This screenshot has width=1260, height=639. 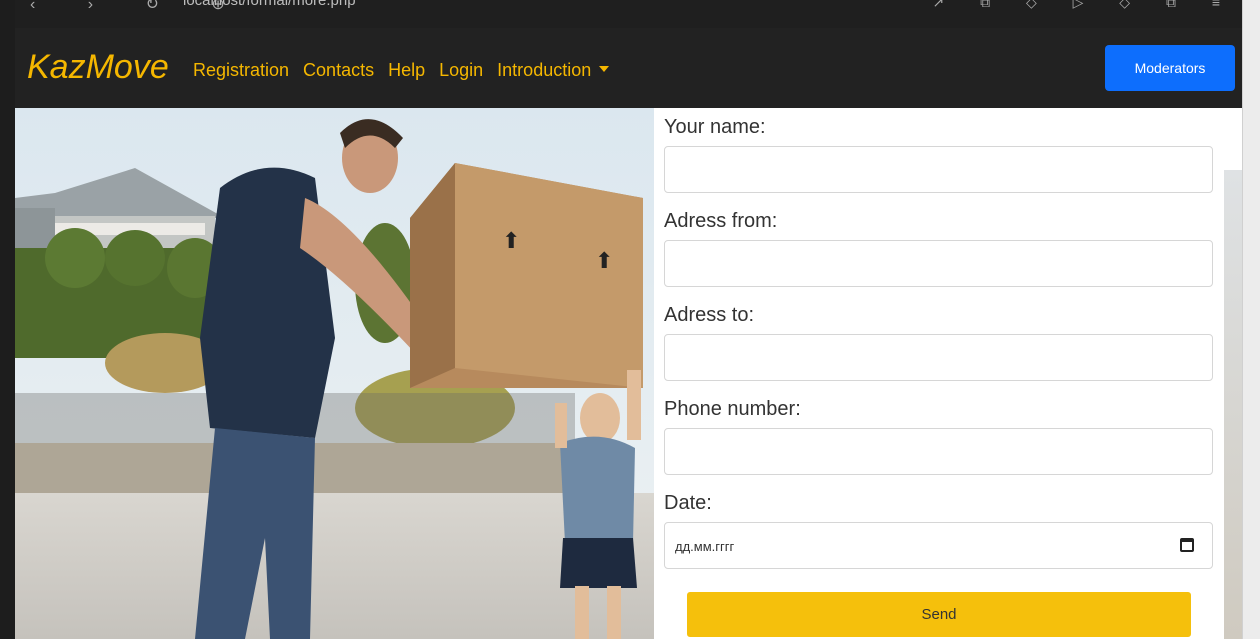 What do you see at coordinates (721, 221) in the screenshot?
I see `address-from-label: Adress from:` at bounding box center [721, 221].